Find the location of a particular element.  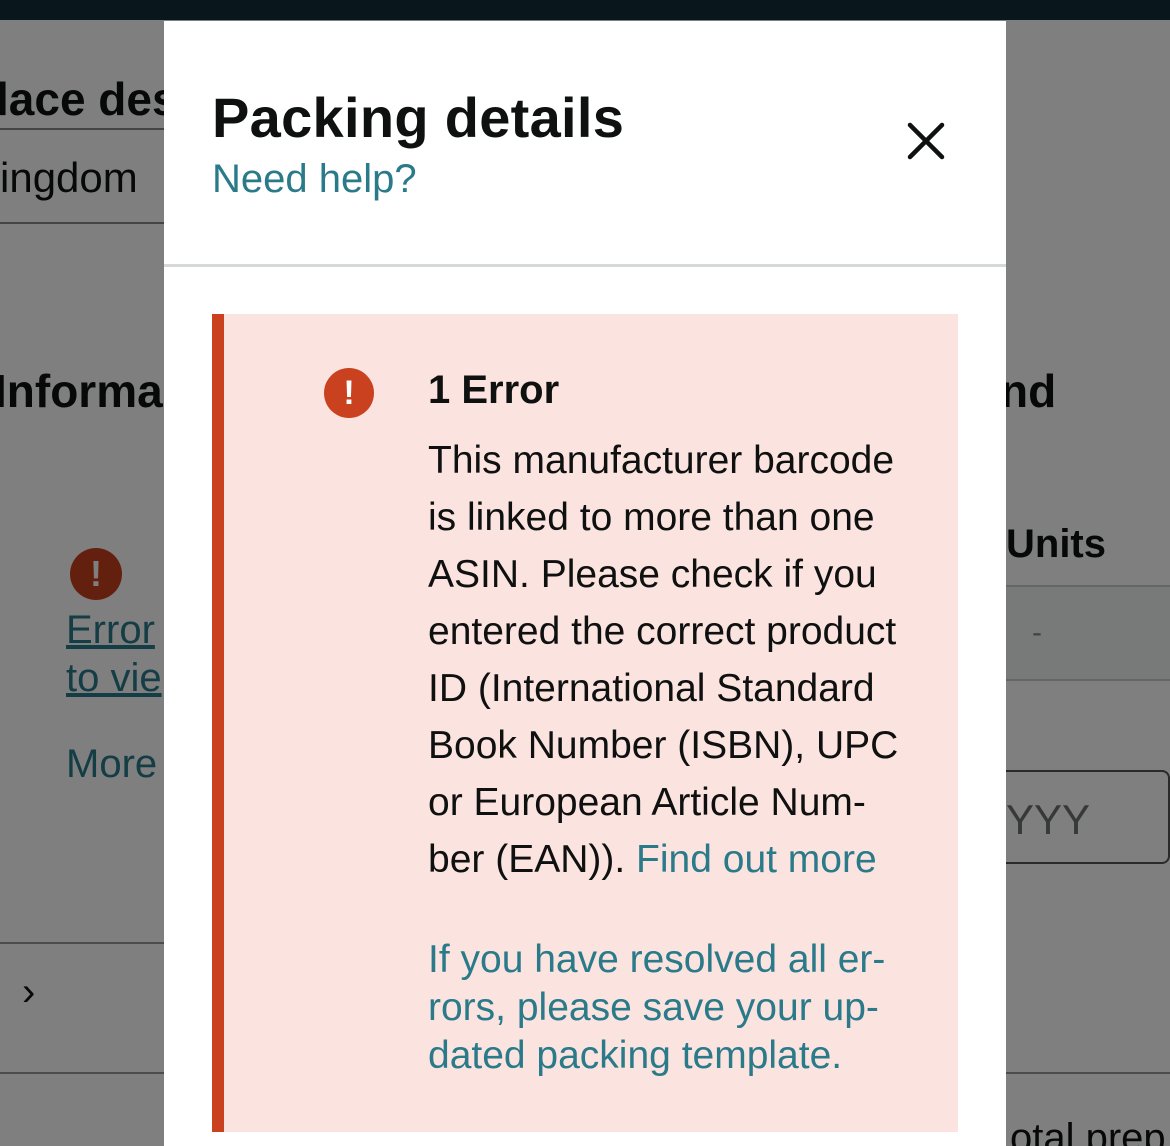

close-button is located at coordinates (926, 141).